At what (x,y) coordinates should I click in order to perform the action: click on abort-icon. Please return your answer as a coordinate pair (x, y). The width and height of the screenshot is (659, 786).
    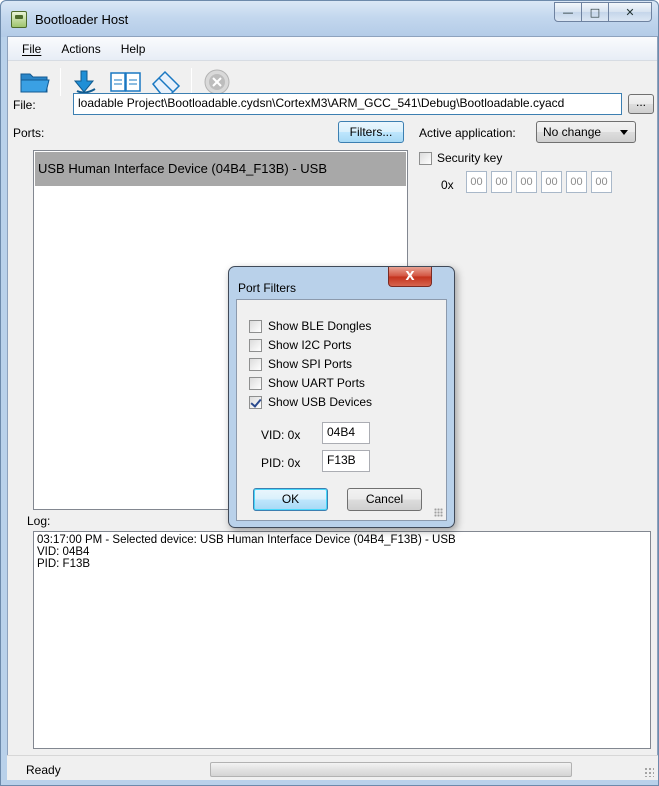
    Looking at the image, I should click on (217, 82).